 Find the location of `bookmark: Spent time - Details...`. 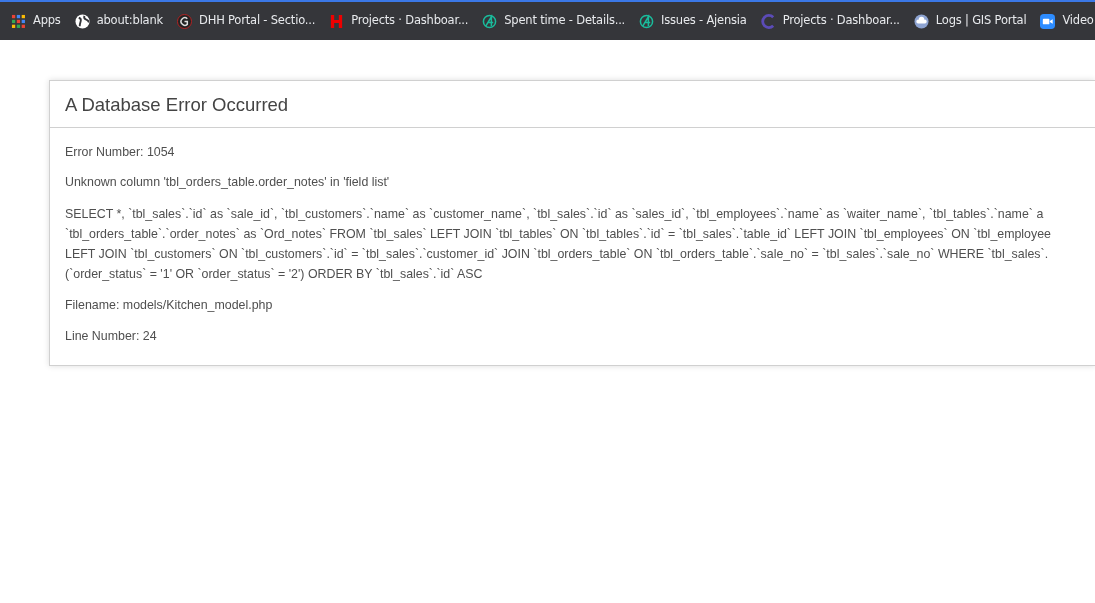

bookmark: Spent time - Details... is located at coordinates (554, 21).